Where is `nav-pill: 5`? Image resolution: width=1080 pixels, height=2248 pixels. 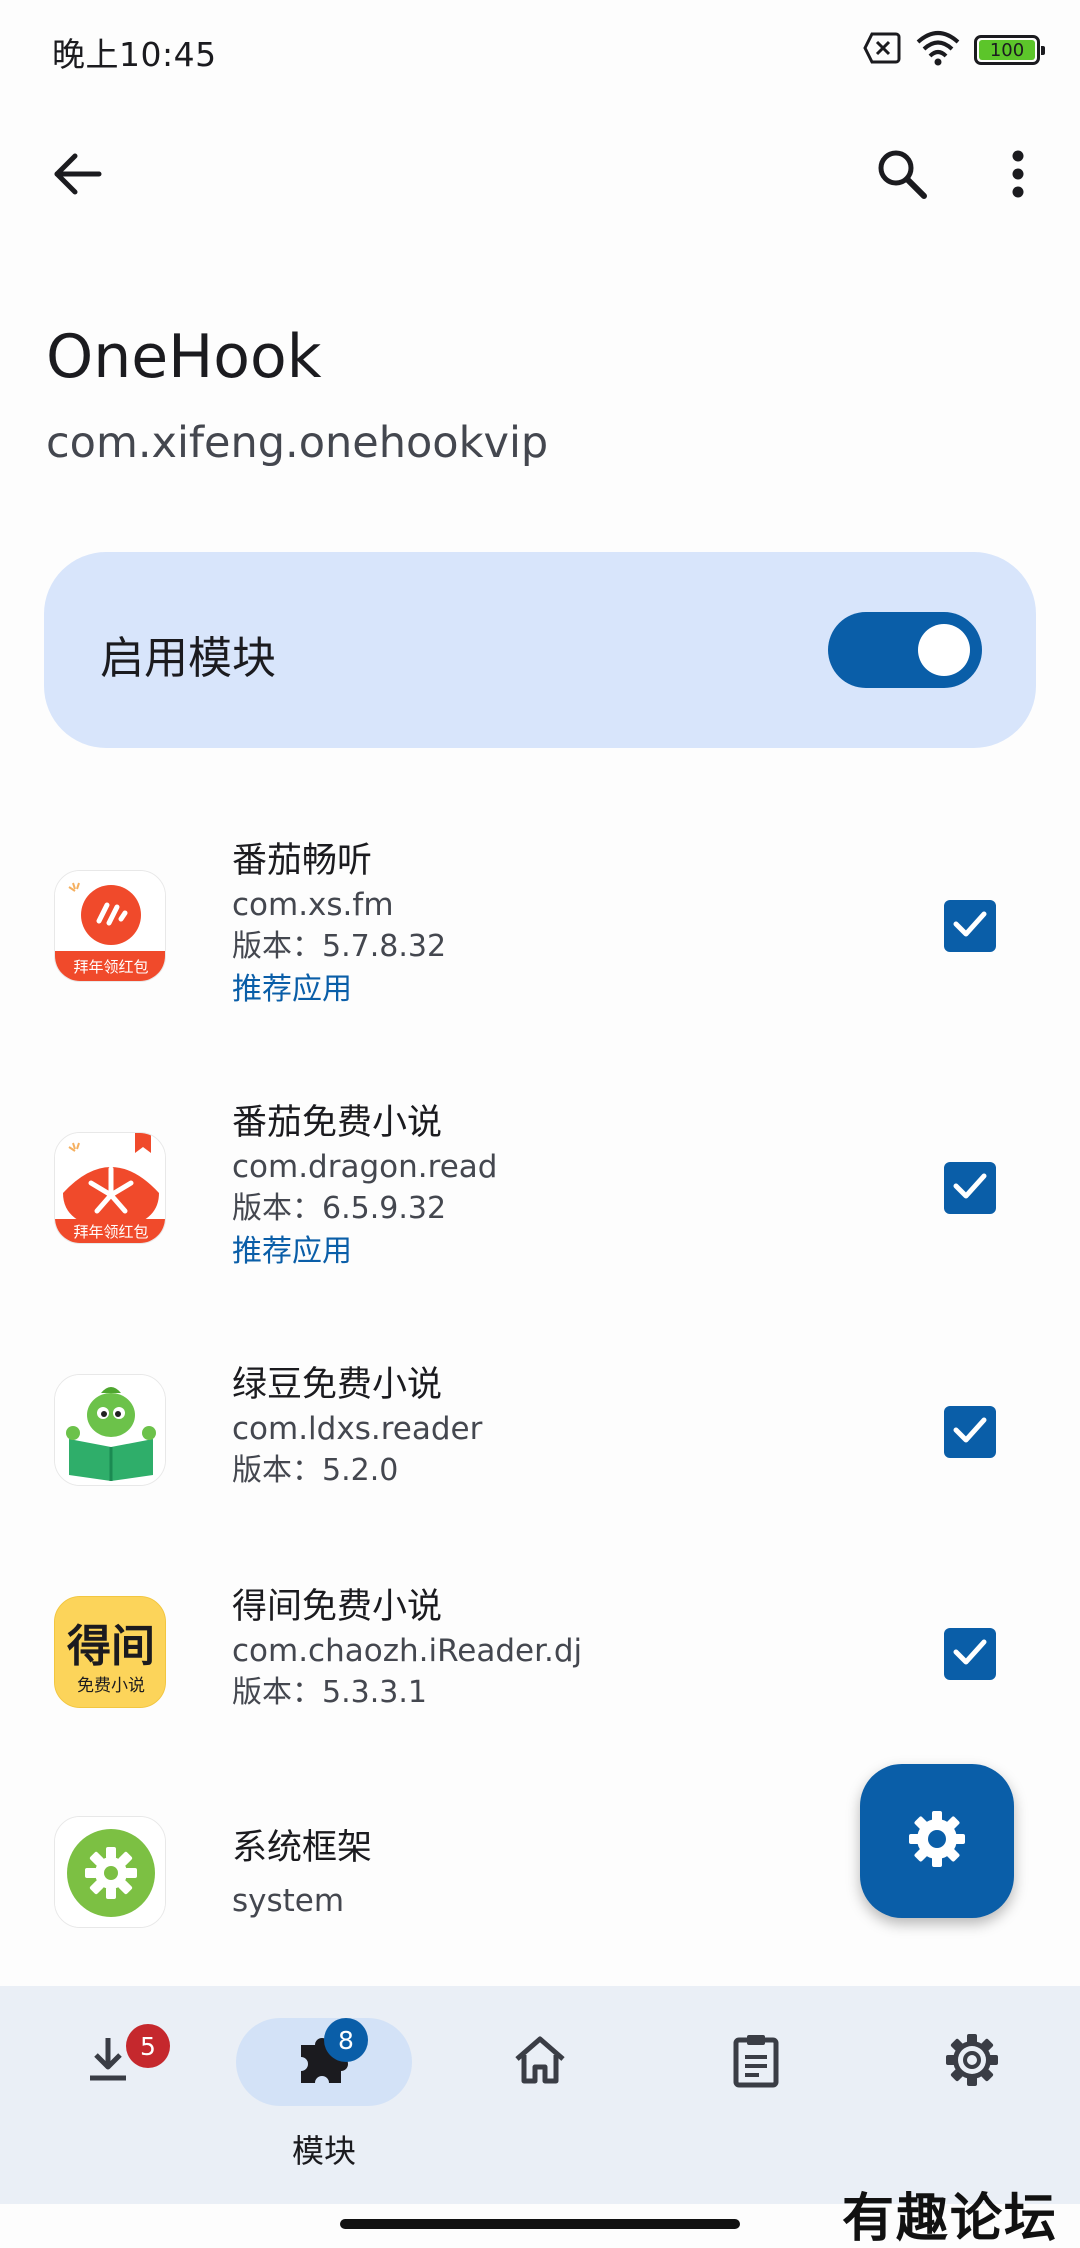
nav-pill: 5 is located at coordinates (108, 2062).